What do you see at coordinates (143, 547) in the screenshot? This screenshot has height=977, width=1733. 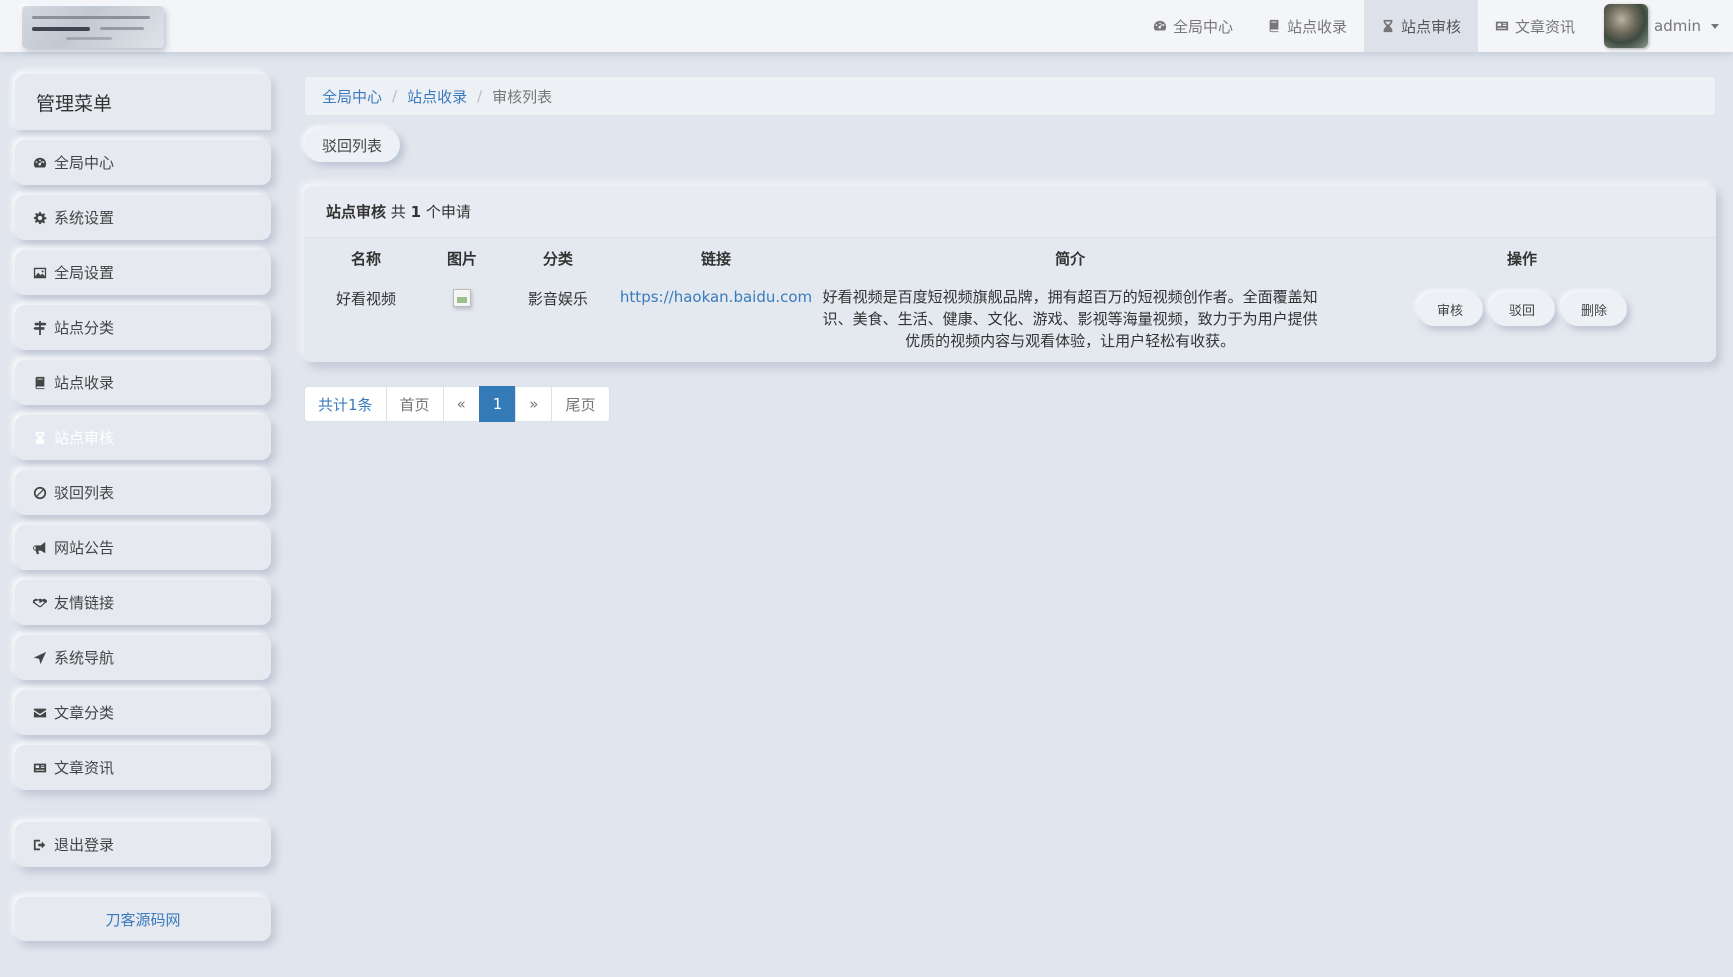 I see `sidebar-item-announcement: 网站公告` at bounding box center [143, 547].